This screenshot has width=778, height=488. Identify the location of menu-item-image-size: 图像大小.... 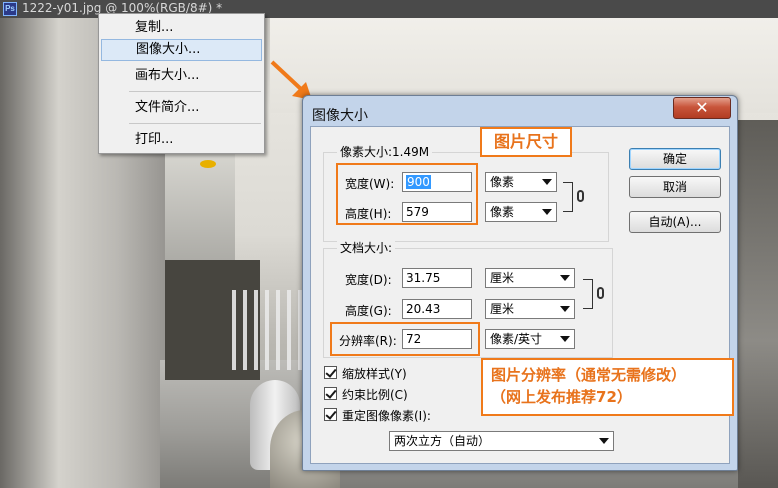
(181, 50).